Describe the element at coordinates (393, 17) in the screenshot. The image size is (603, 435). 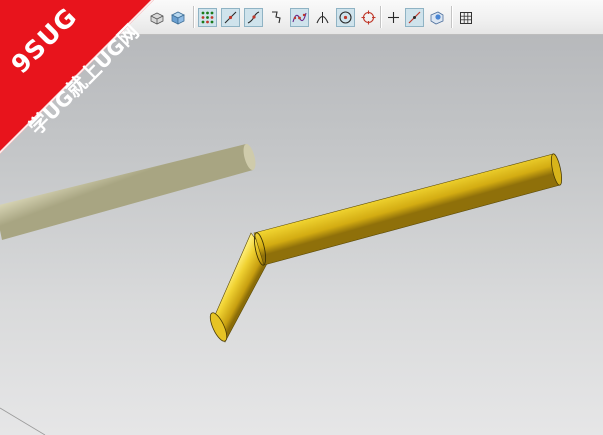
I see `snap-existing-point-icon` at that location.